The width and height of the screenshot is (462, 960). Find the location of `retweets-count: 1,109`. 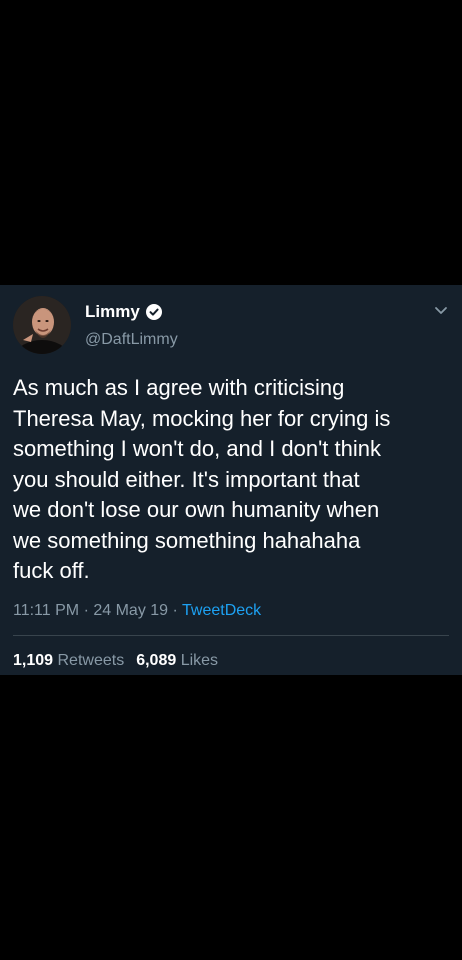

retweets-count: 1,109 is located at coordinates (33, 660).